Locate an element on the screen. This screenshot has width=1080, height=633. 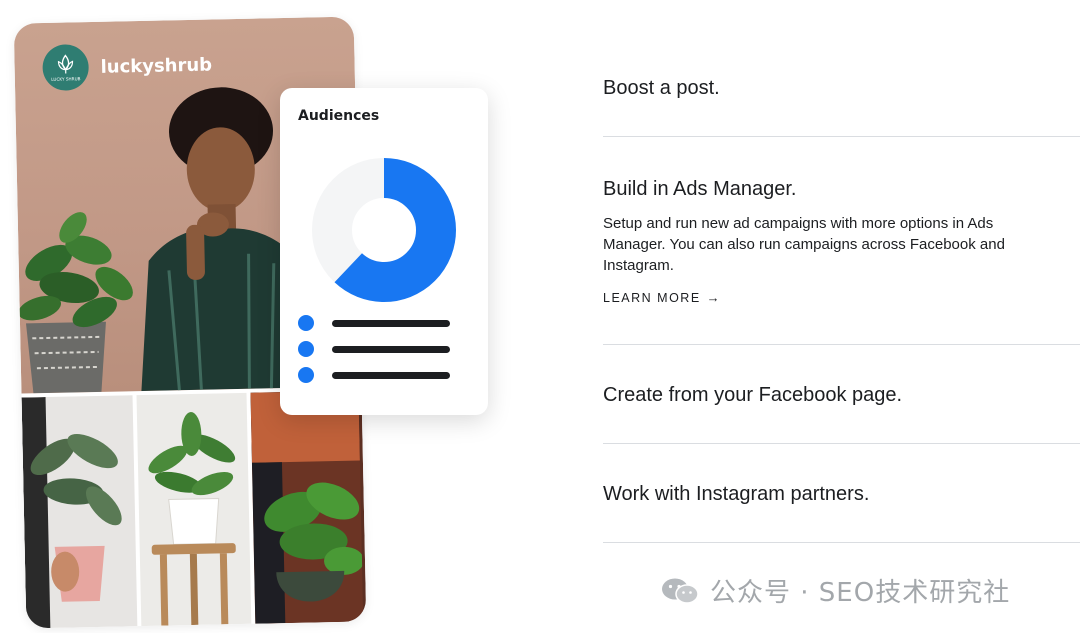
option-title: Boost a post. is located at coordinates (841, 88).